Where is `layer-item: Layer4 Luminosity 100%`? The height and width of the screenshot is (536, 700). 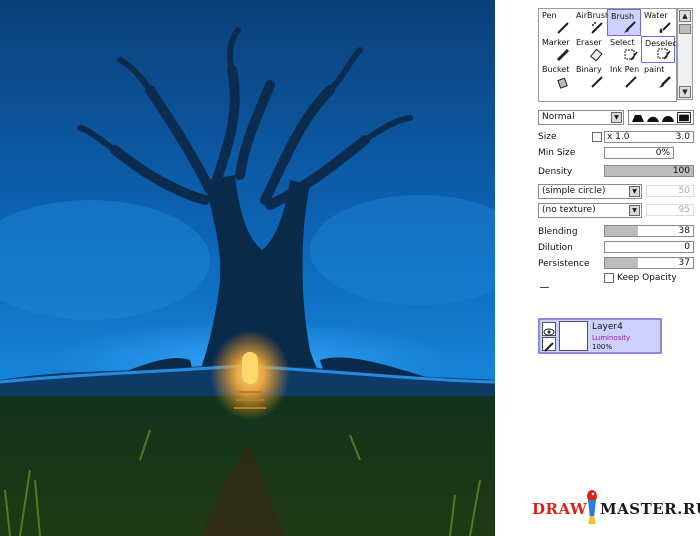 layer-item: Layer4 Luminosity 100% is located at coordinates (600, 336).